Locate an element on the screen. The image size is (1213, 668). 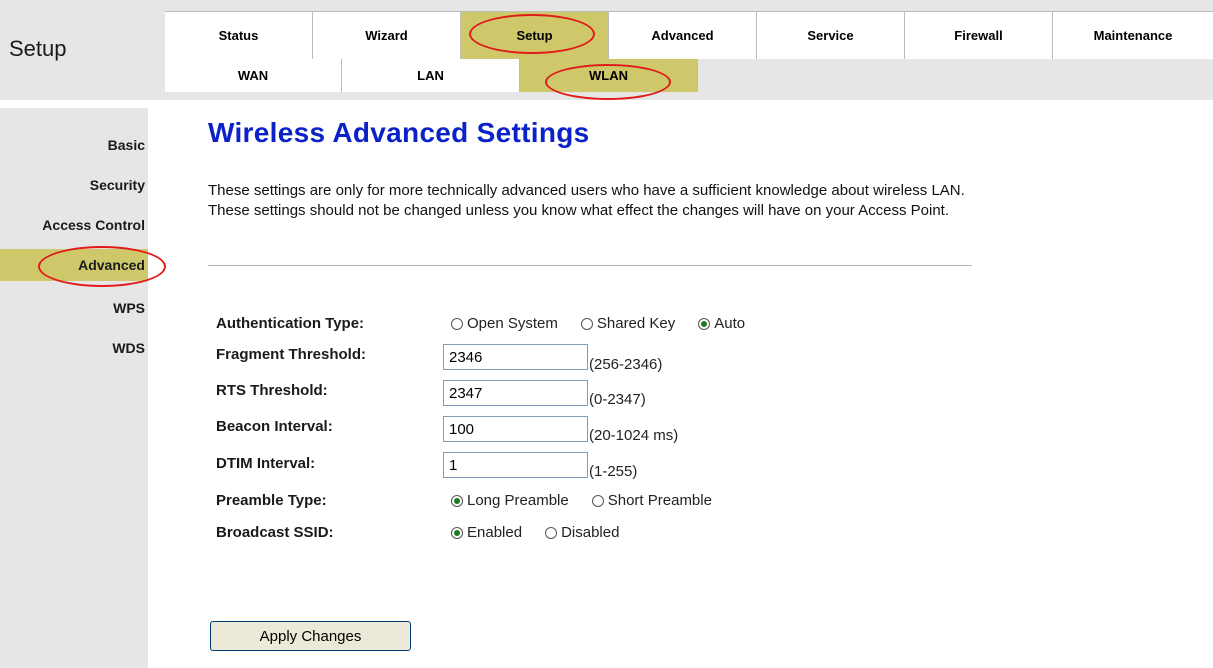
page-title: Wireless Advanced Settings is located at coordinates (399, 132).